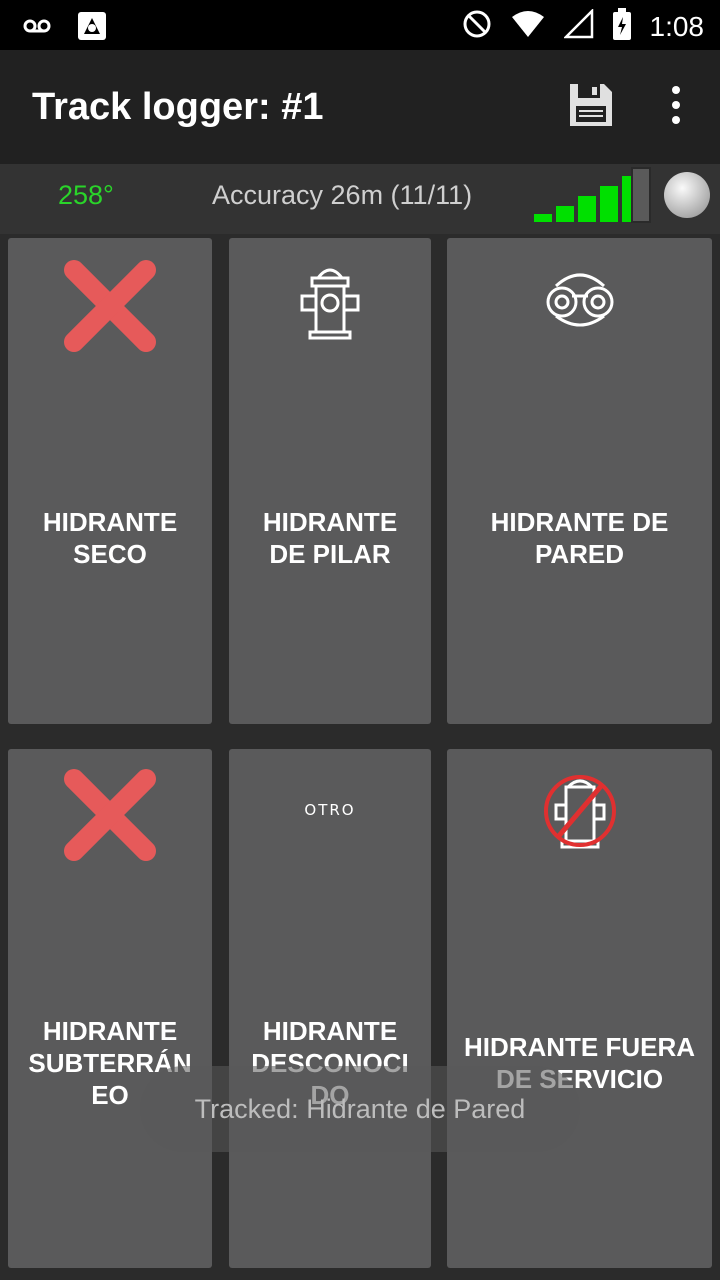  I want to click on heading-readout: 258°, so click(86, 195).